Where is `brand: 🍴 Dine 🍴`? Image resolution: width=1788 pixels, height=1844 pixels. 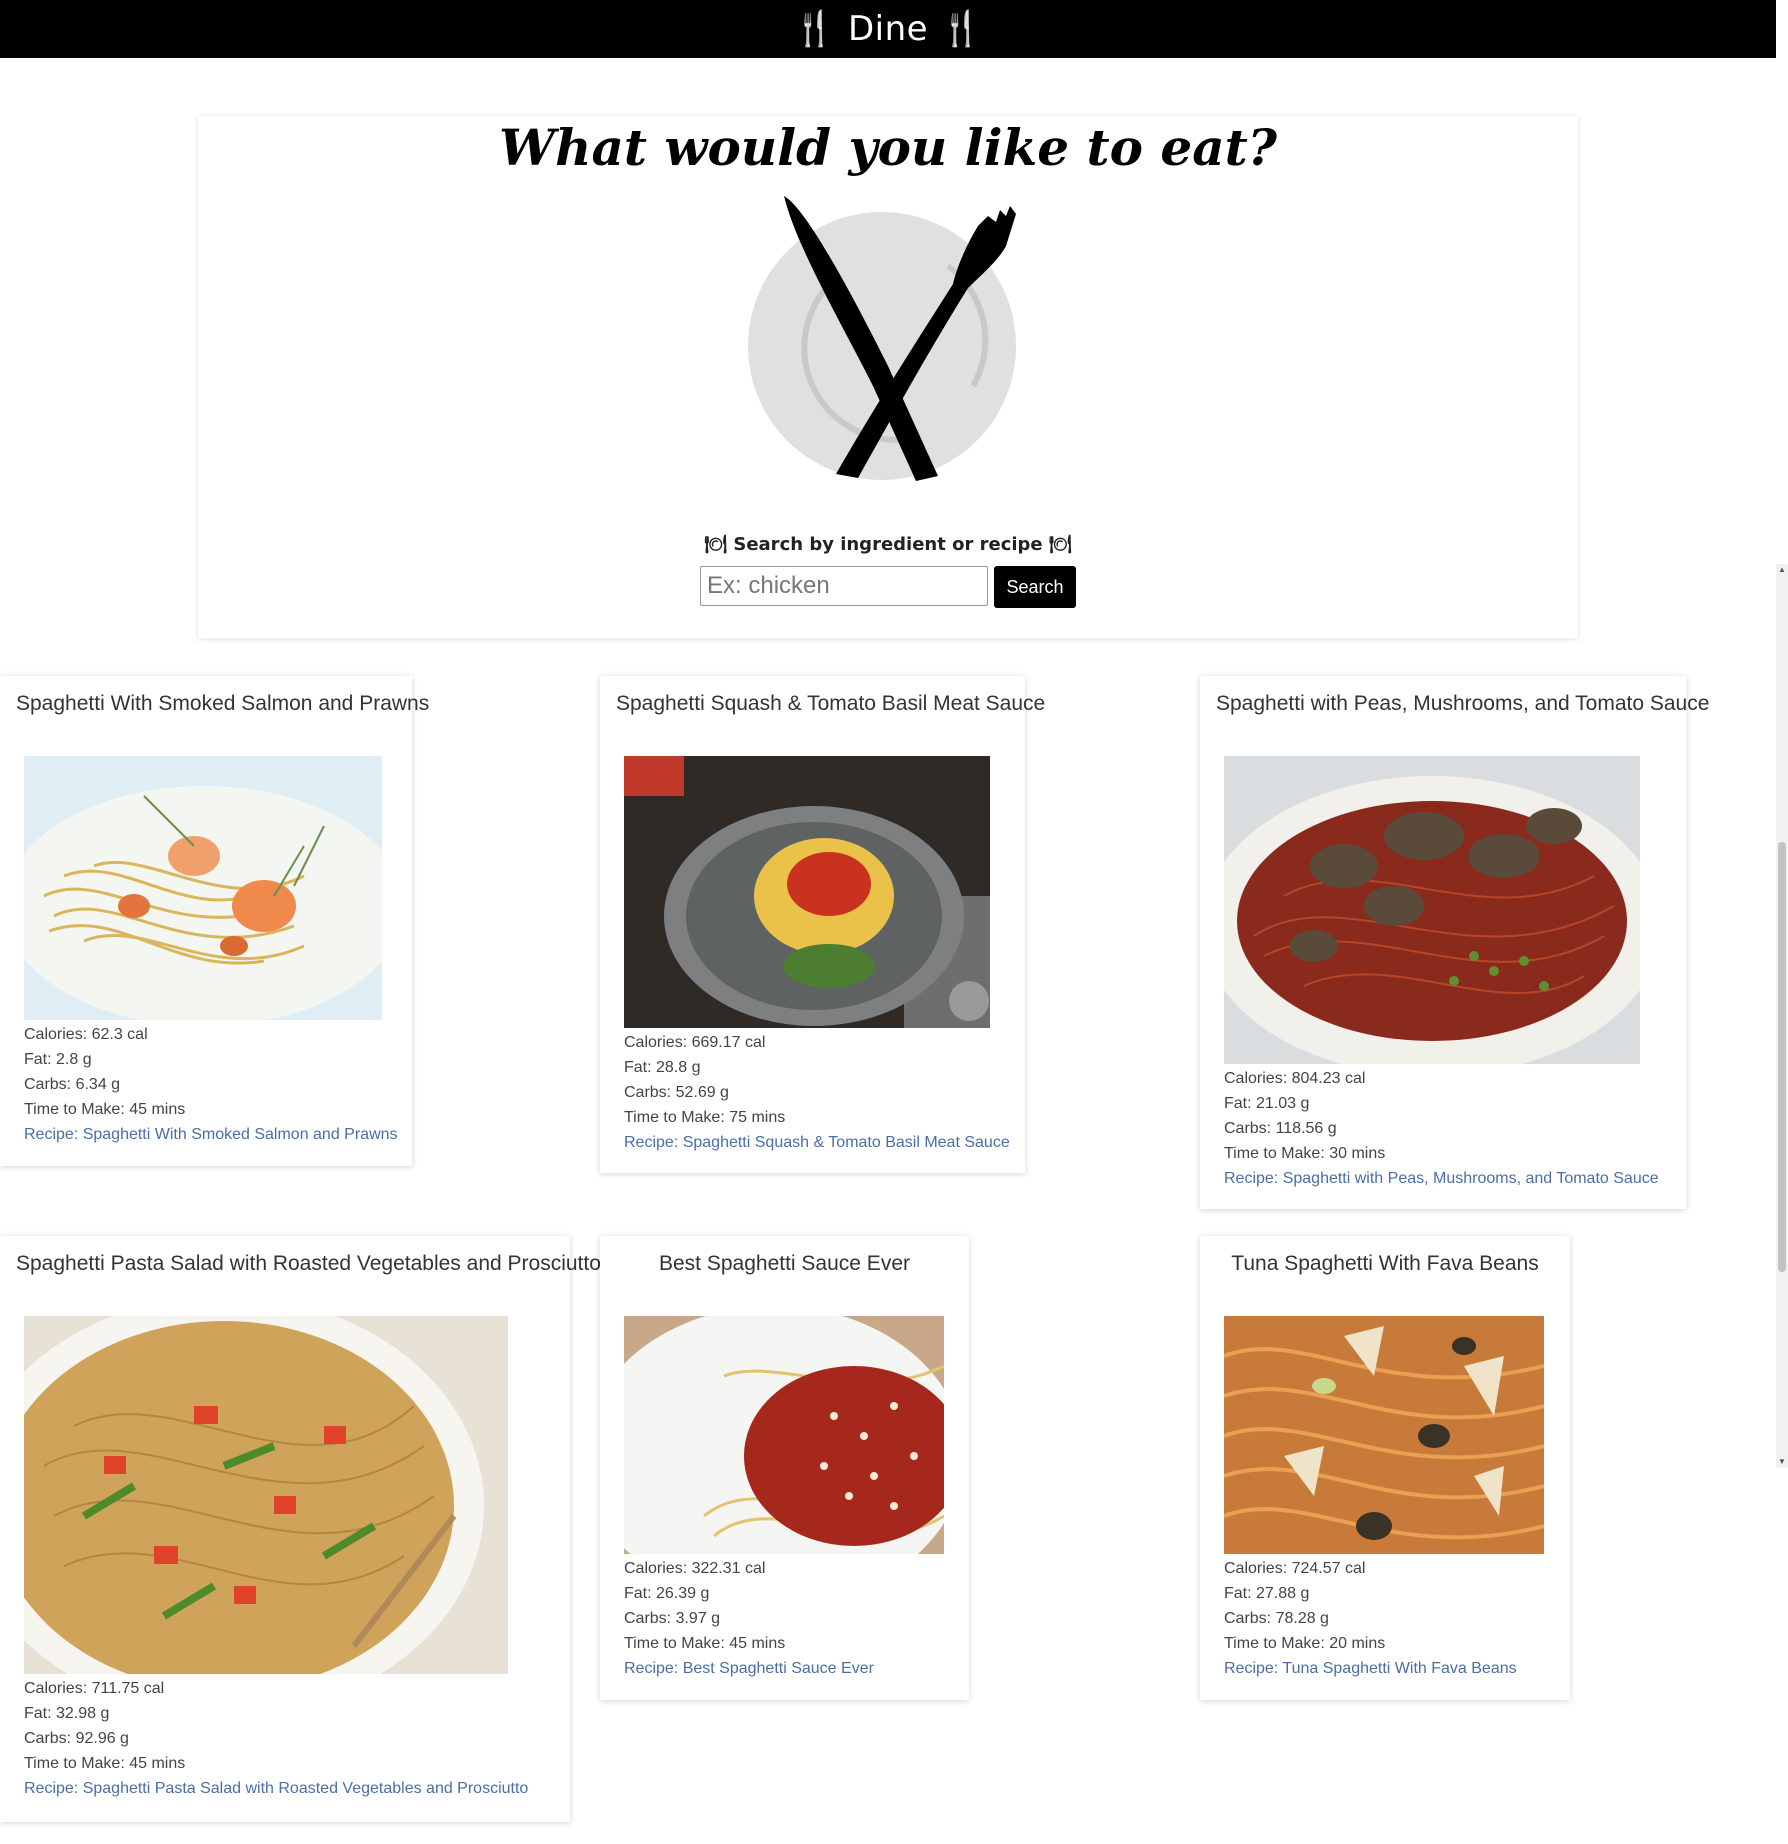 brand: 🍴 Dine 🍴 is located at coordinates (888, 29).